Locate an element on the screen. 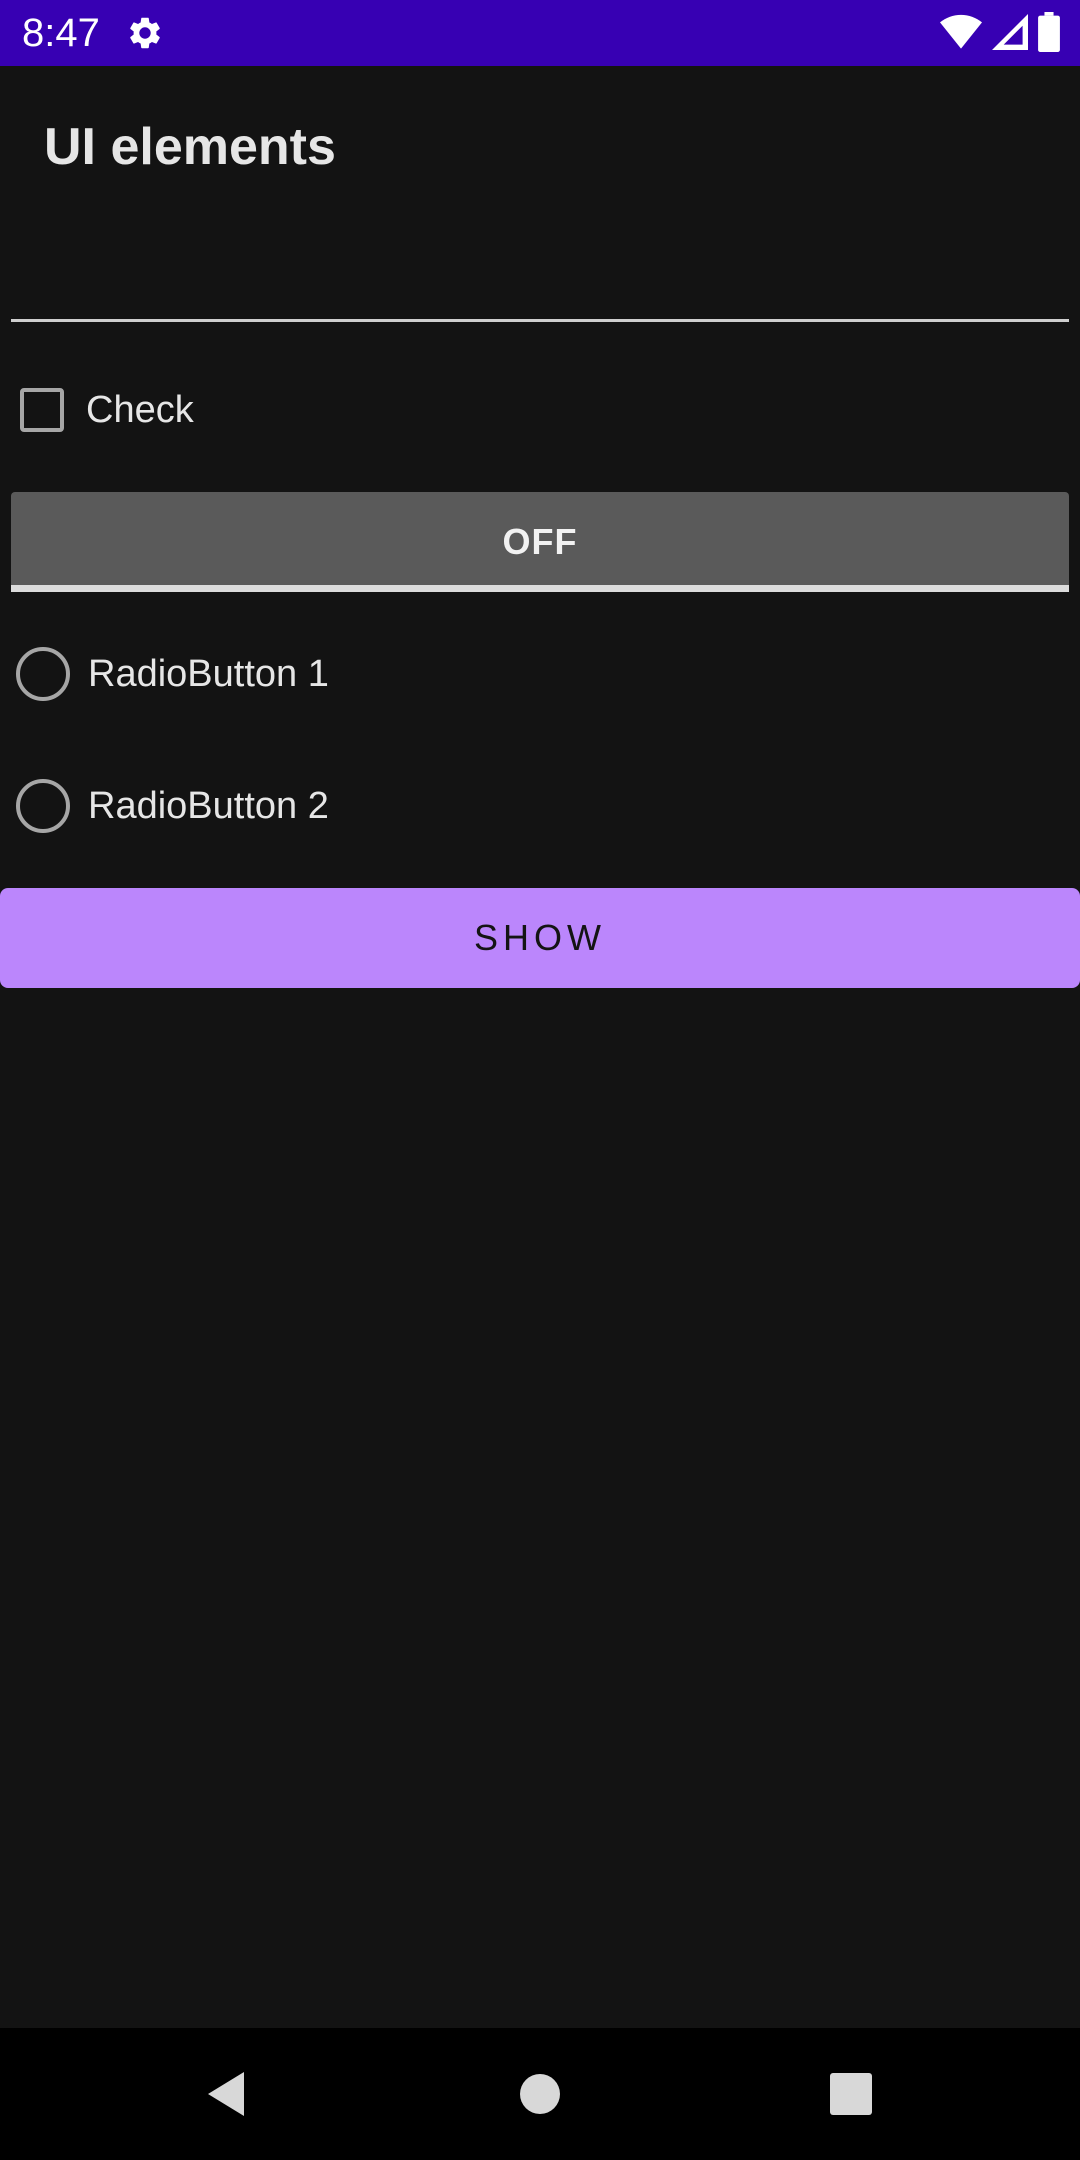 The height and width of the screenshot is (2160, 1080). battery-icon is located at coordinates (1049, 34).